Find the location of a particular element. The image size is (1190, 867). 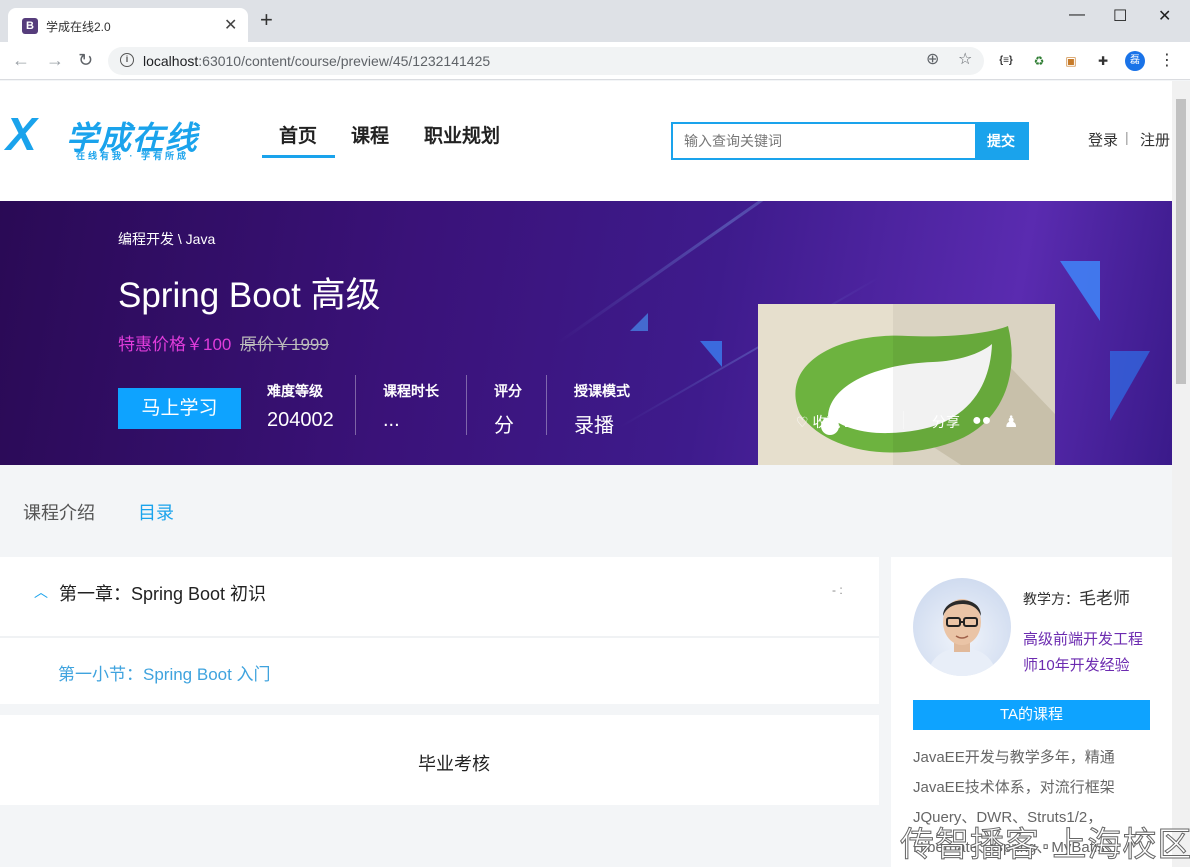

stat-value: 分 is located at coordinates (504, 426).